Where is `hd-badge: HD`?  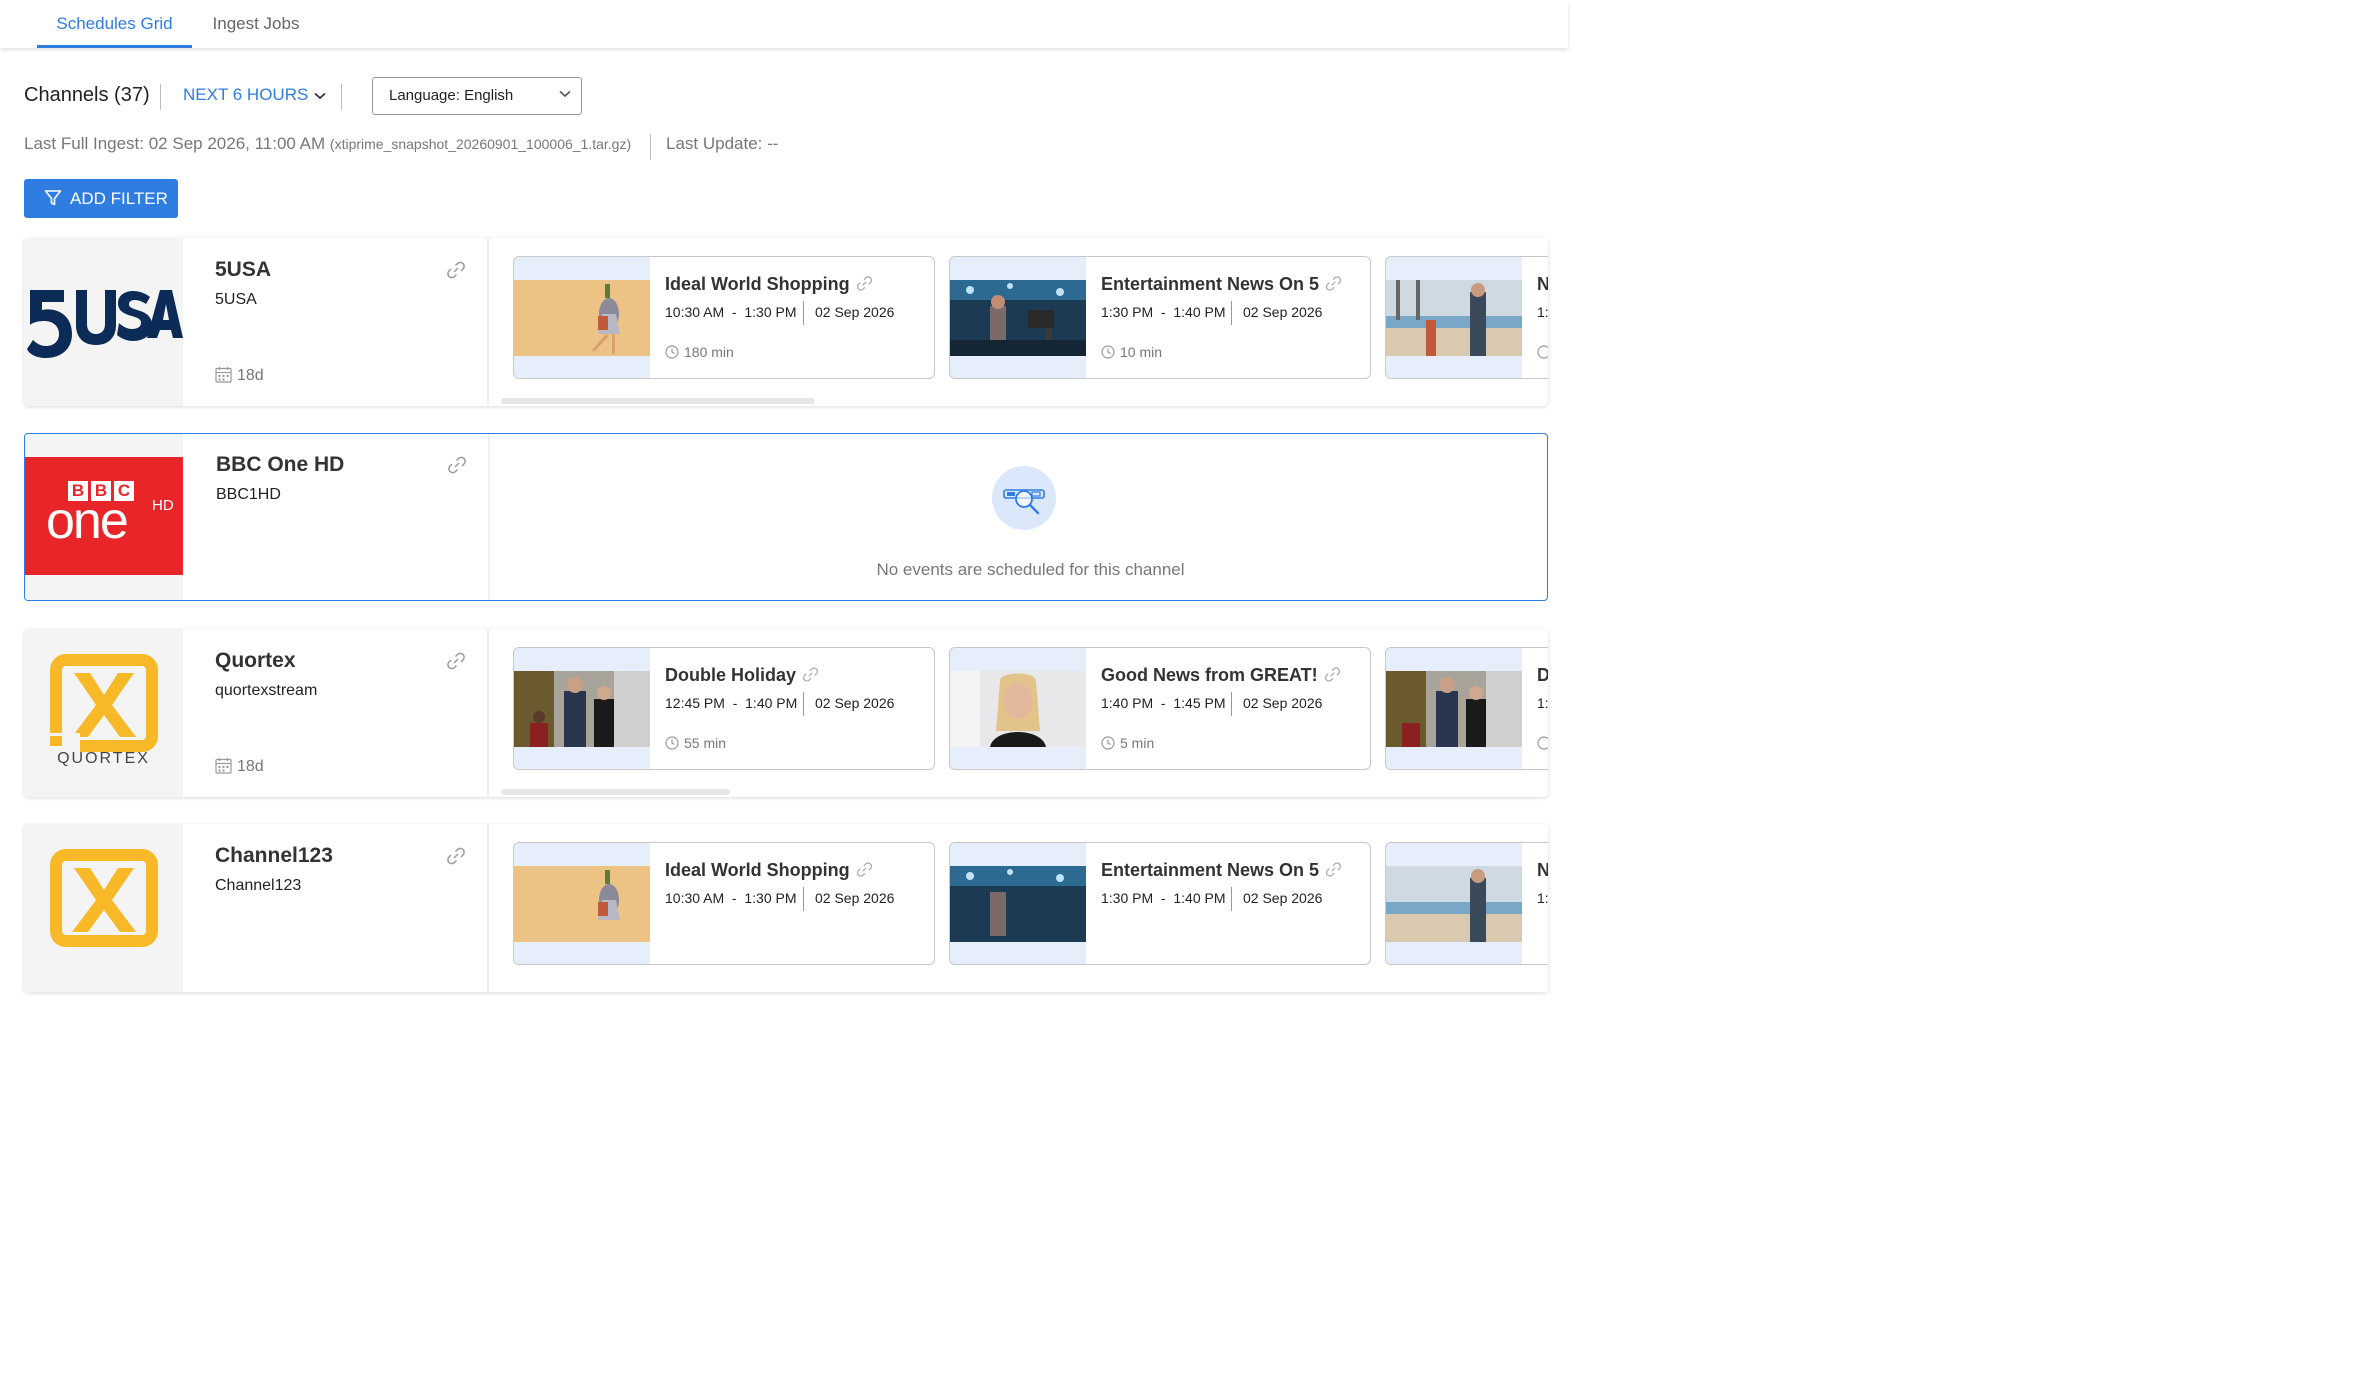
hd-badge: HD is located at coordinates (163, 505).